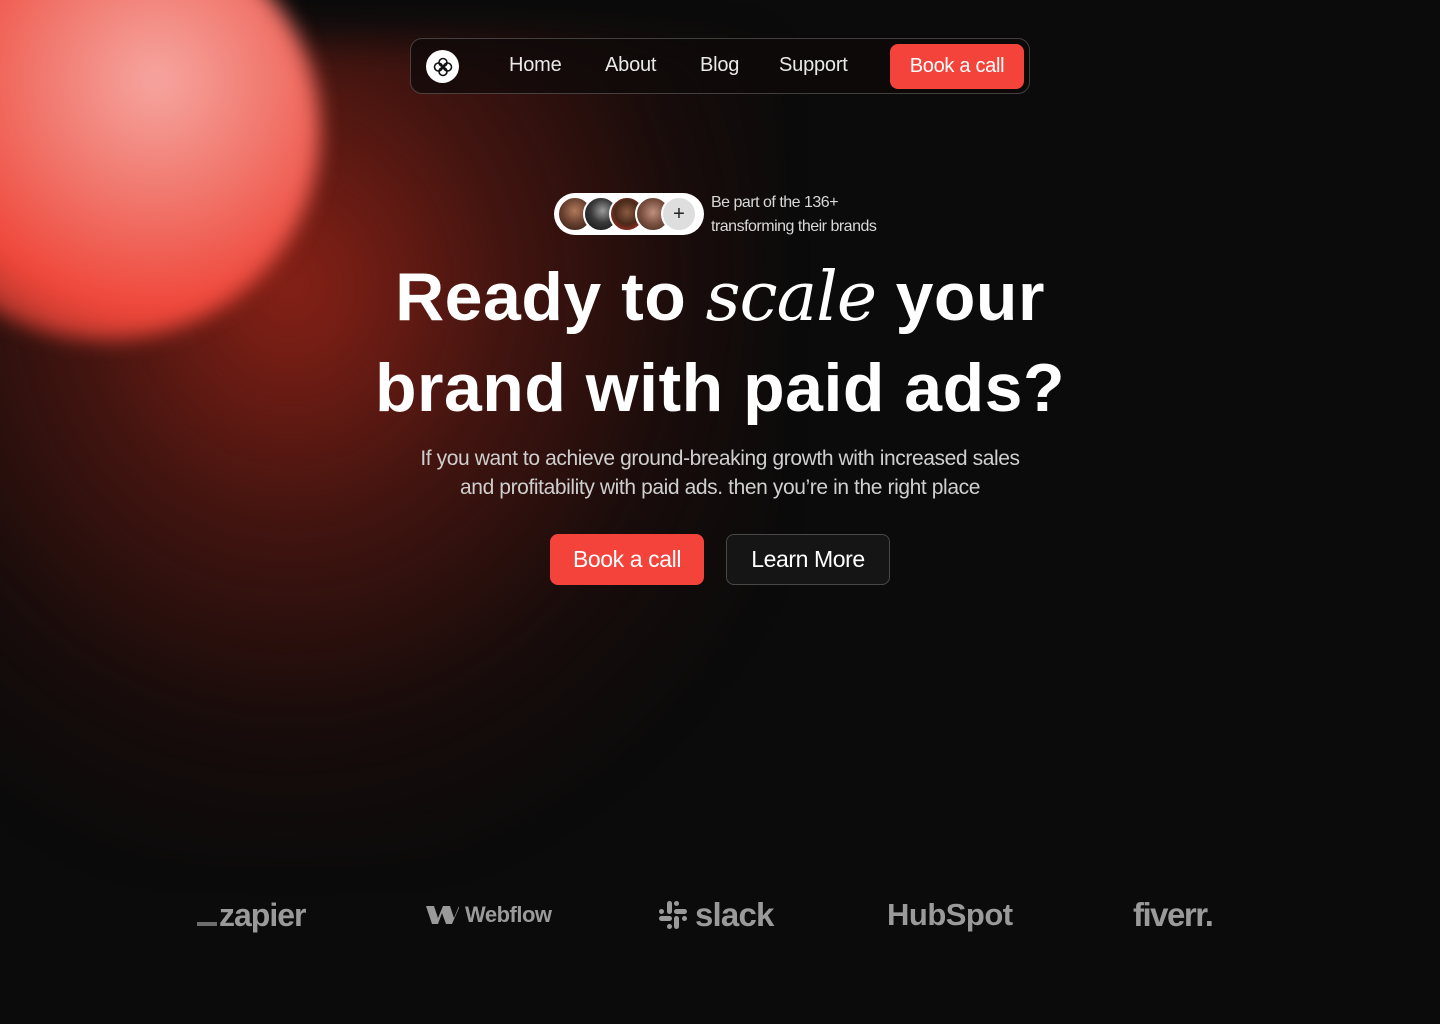 This screenshot has width=1440, height=1024. Describe the element at coordinates (720, 388) in the screenshot. I see `headline-line-2: brand with paid ads?` at that location.